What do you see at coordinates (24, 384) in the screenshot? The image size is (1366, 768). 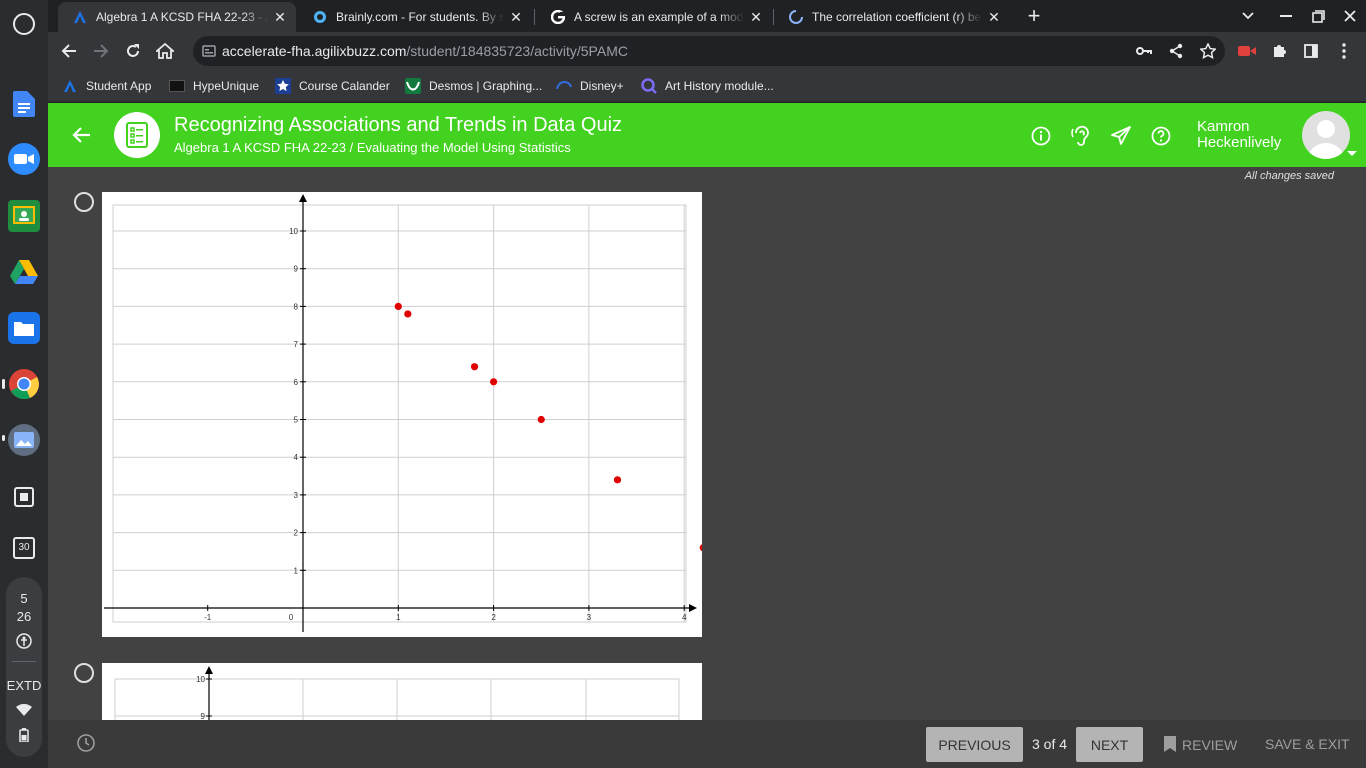 I see `chrome-icon` at bounding box center [24, 384].